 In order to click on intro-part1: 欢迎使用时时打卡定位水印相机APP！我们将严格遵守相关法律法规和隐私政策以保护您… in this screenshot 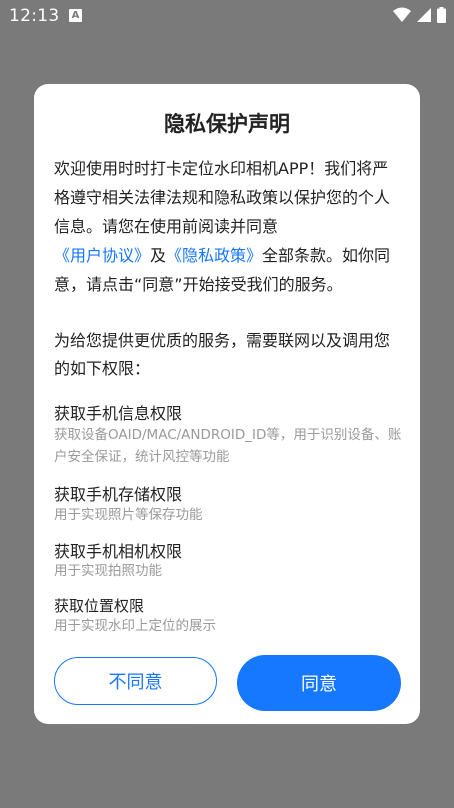, I will do `click(222, 197)`.